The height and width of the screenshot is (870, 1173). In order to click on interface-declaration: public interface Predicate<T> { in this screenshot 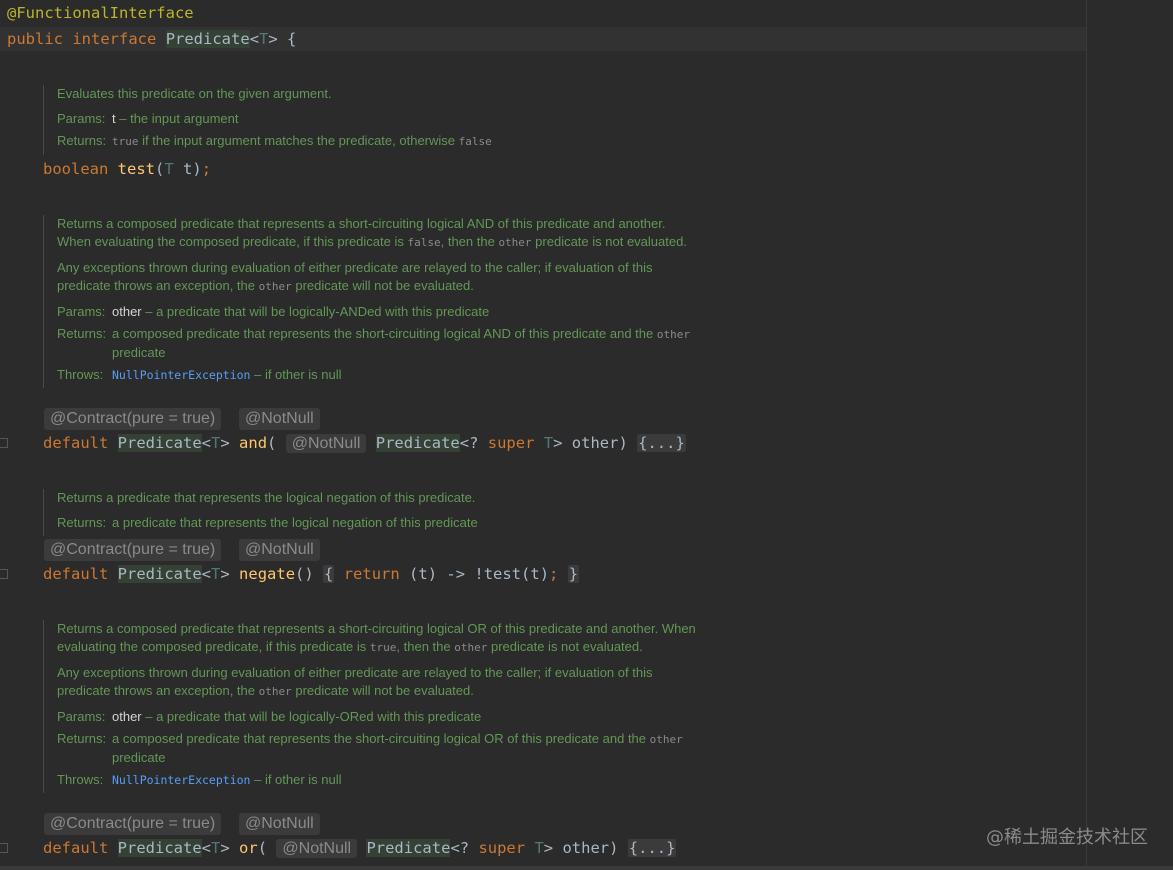, I will do `click(151, 39)`.